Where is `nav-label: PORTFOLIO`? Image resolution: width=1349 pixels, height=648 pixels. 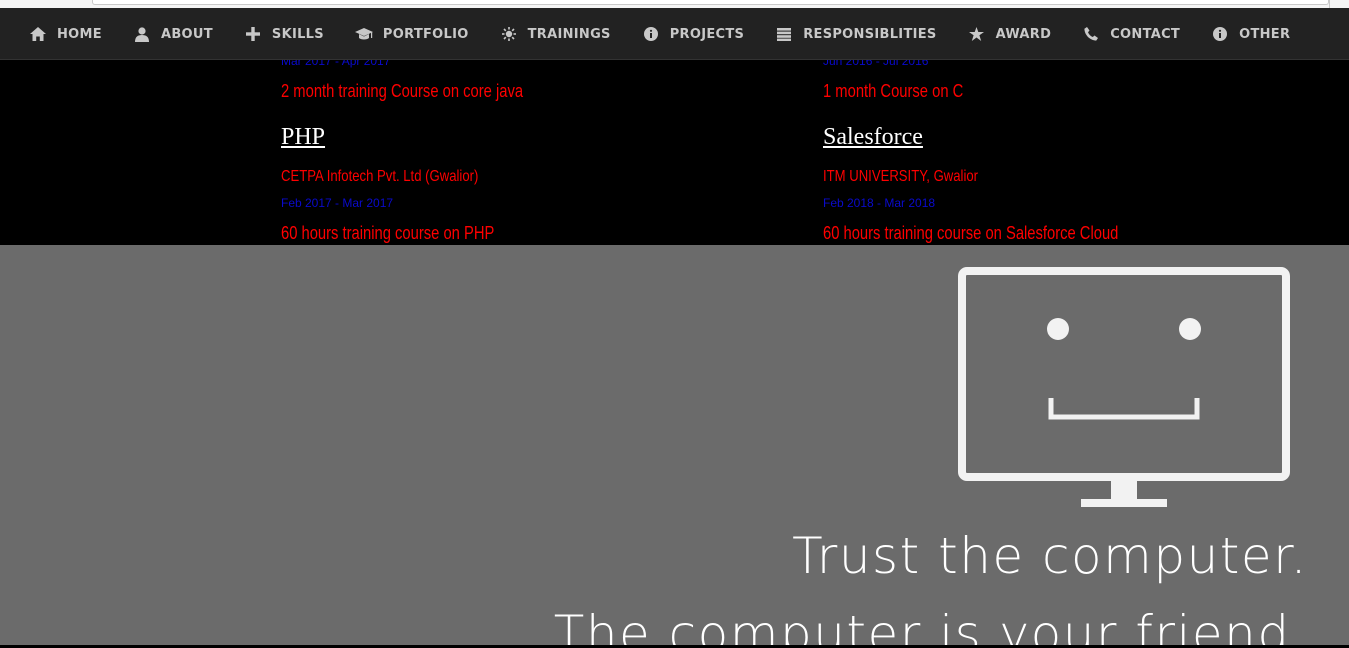 nav-label: PORTFOLIO is located at coordinates (425, 34).